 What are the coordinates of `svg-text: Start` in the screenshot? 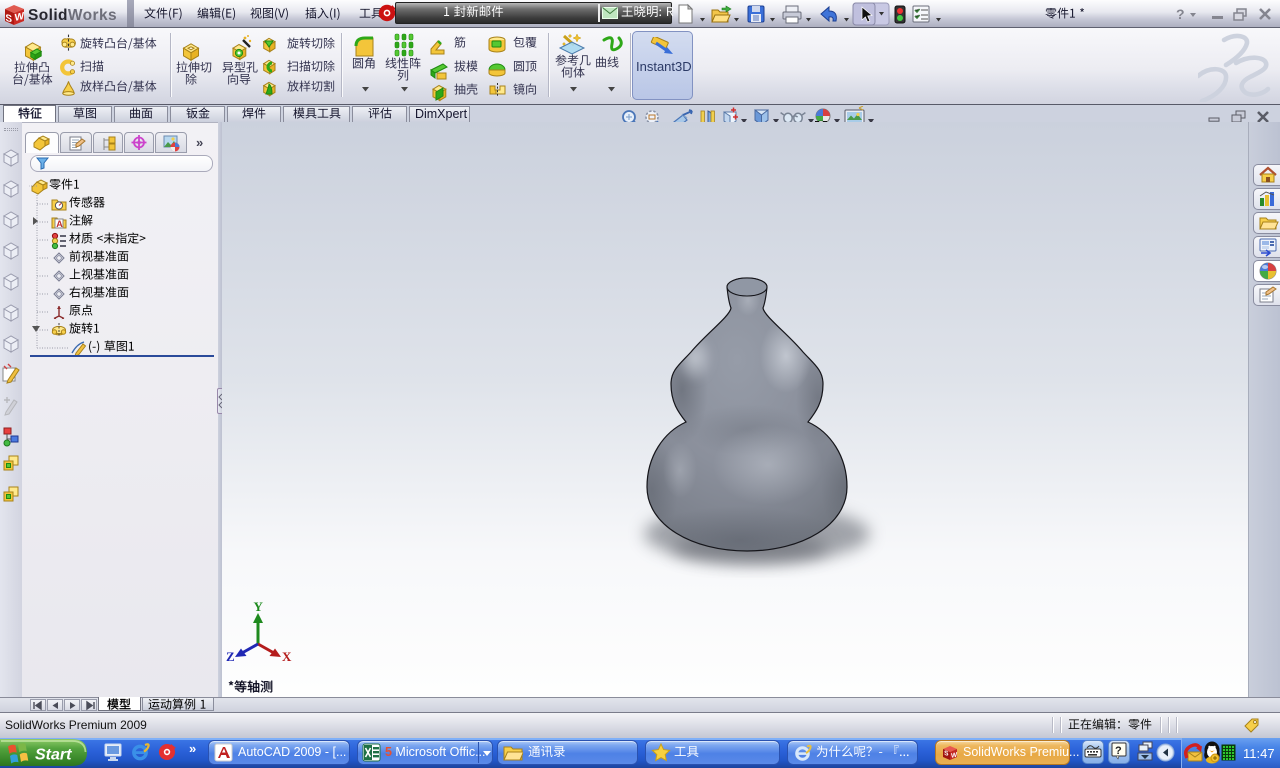 It's located at (53, 755).